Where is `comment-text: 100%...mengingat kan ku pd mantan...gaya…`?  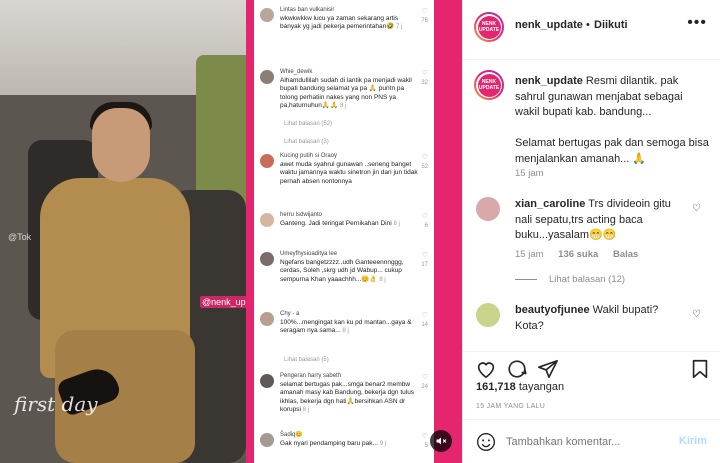 comment-text: 100%...mengingat kan ku pd mantan...gaya… is located at coordinates (346, 327).